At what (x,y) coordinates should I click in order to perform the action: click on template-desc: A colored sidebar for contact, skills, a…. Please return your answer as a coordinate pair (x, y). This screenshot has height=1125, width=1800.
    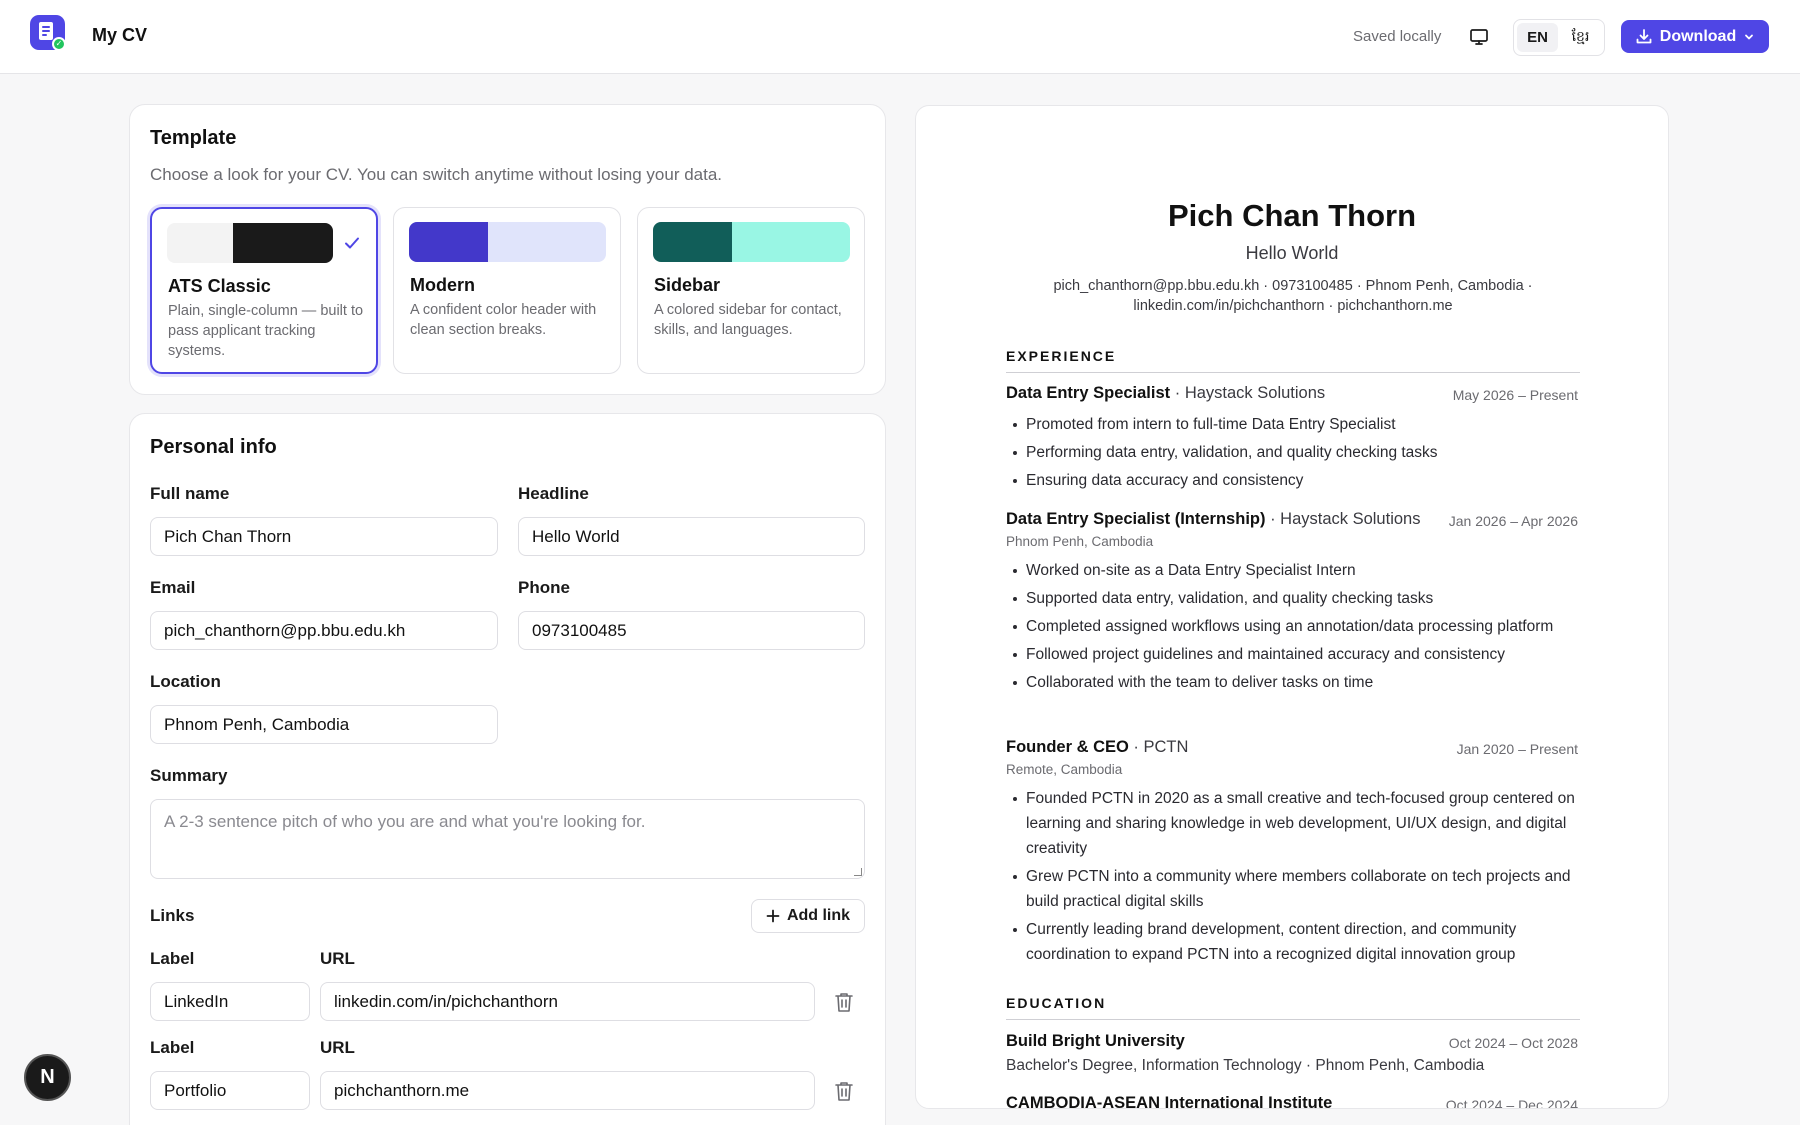
    Looking at the image, I should click on (748, 320).